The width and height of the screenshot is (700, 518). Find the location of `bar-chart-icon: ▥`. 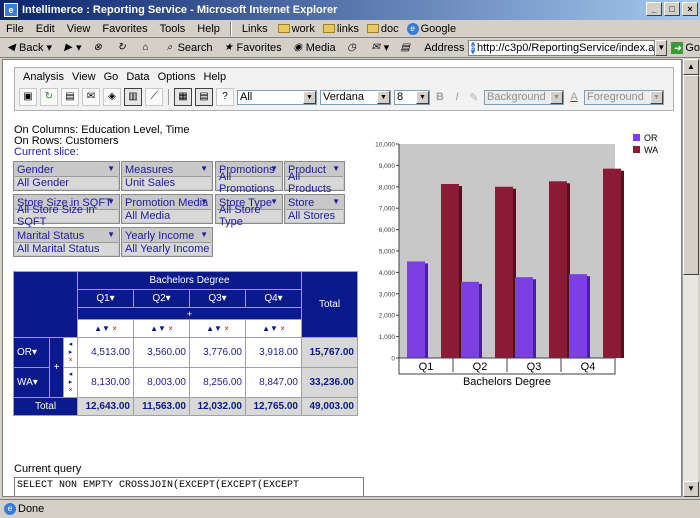

bar-chart-icon: ▥ is located at coordinates (133, 97).